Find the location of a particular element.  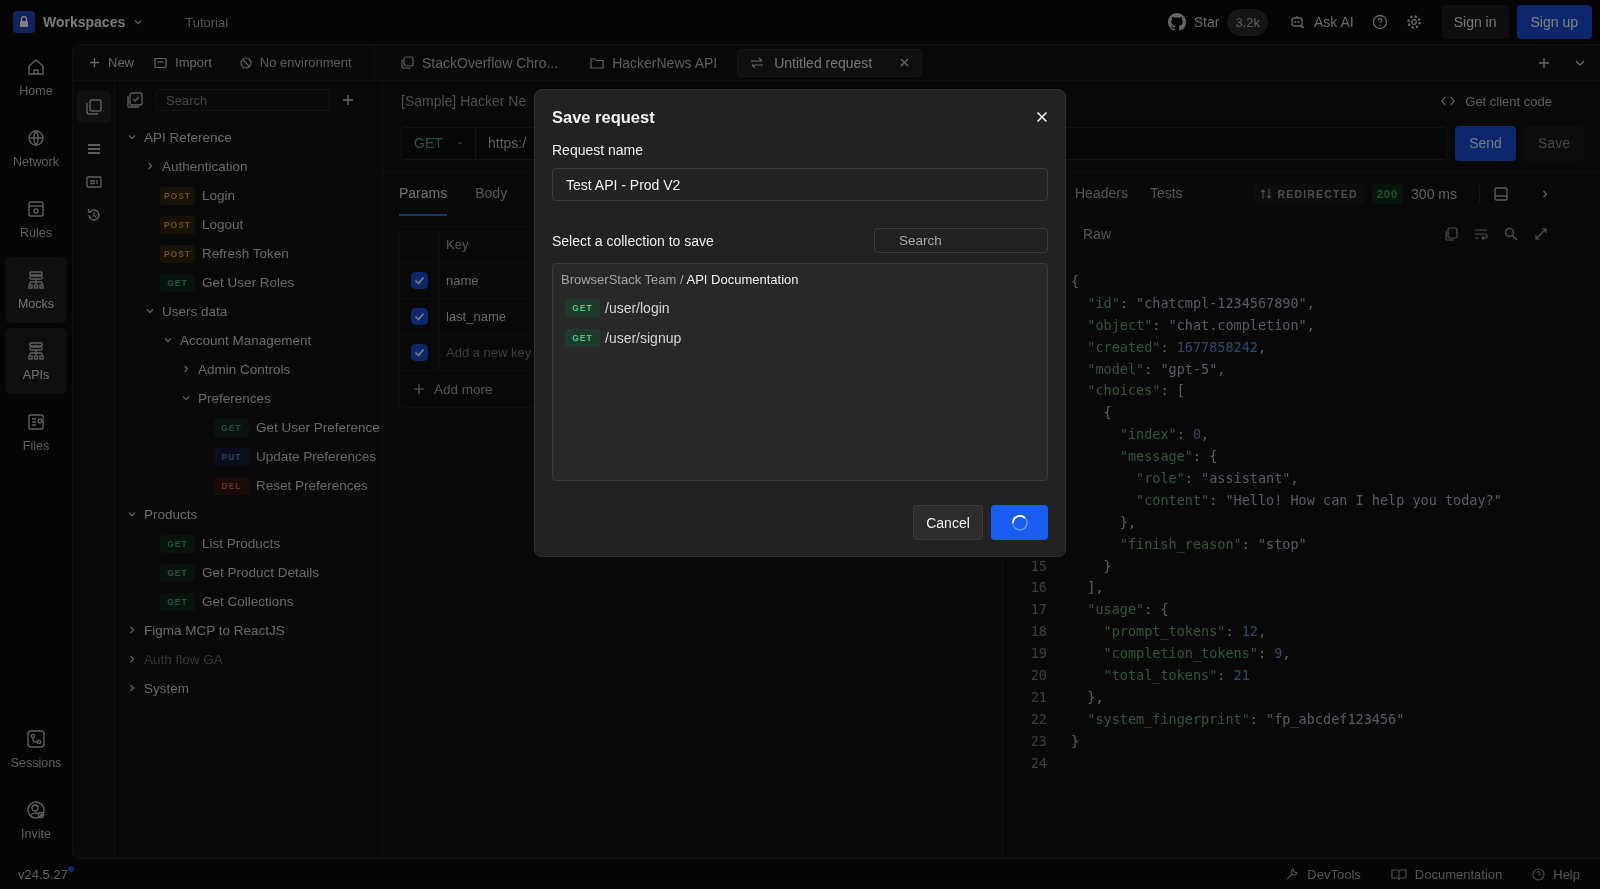

code-line: "content": "Hello! How can I help you today?" is located at coordinates (1318, 499).